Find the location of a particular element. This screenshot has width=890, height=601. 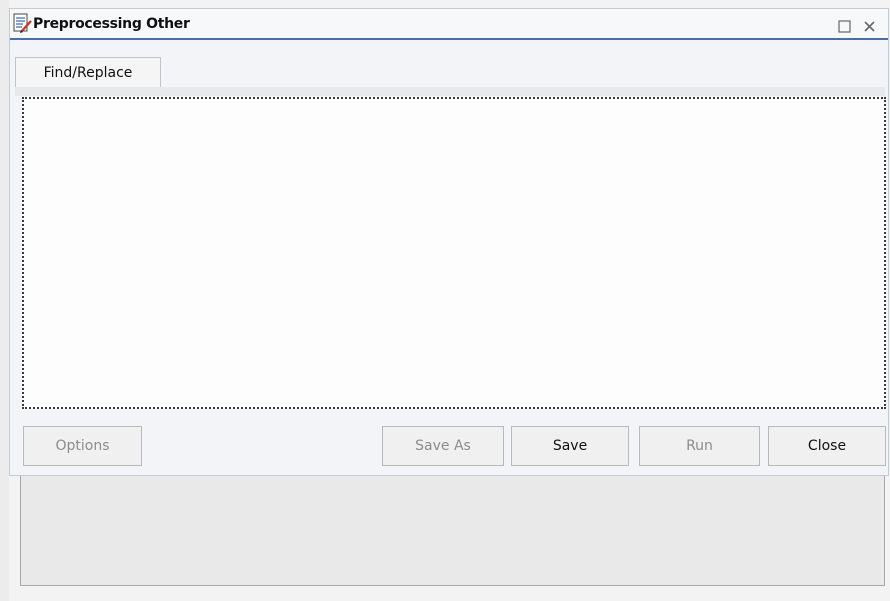

left-edge is located at coordinates (4, 300).